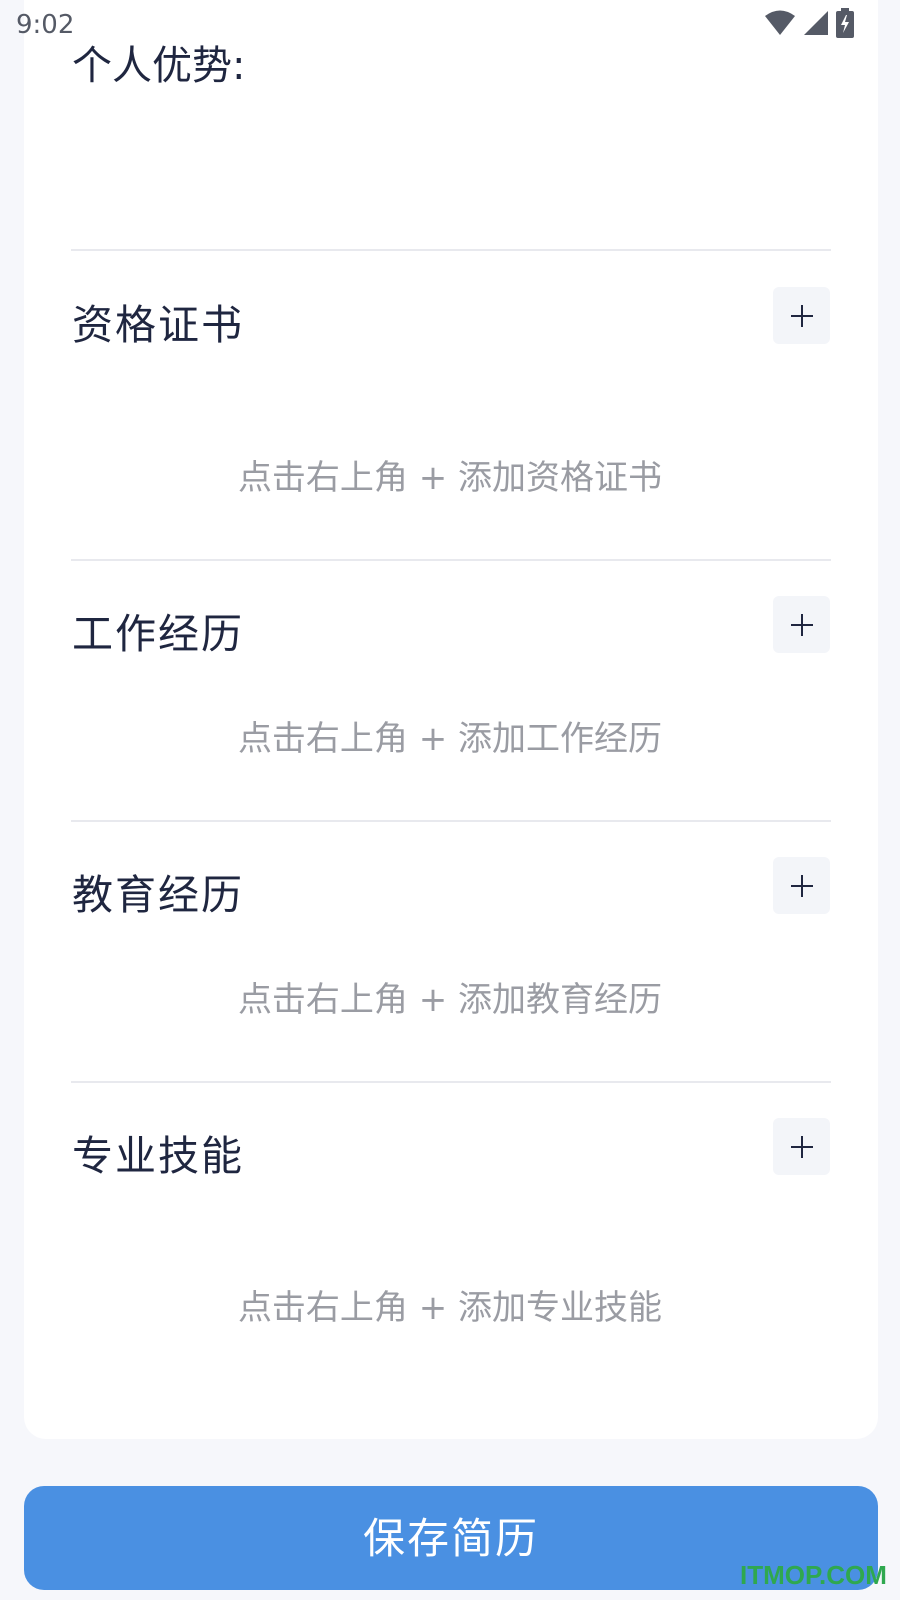 This screenshot has height=1600, width=900. What do you see at coordinates (845, 23) in the screenshot?
I see `battery-charging-icon` at bounding box center [845, 23].